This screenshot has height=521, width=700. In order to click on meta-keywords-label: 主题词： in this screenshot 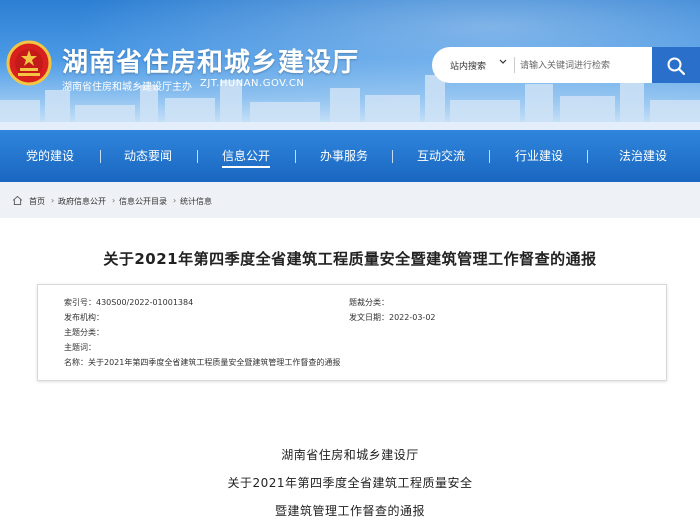, I will do `click(80, 347)`.